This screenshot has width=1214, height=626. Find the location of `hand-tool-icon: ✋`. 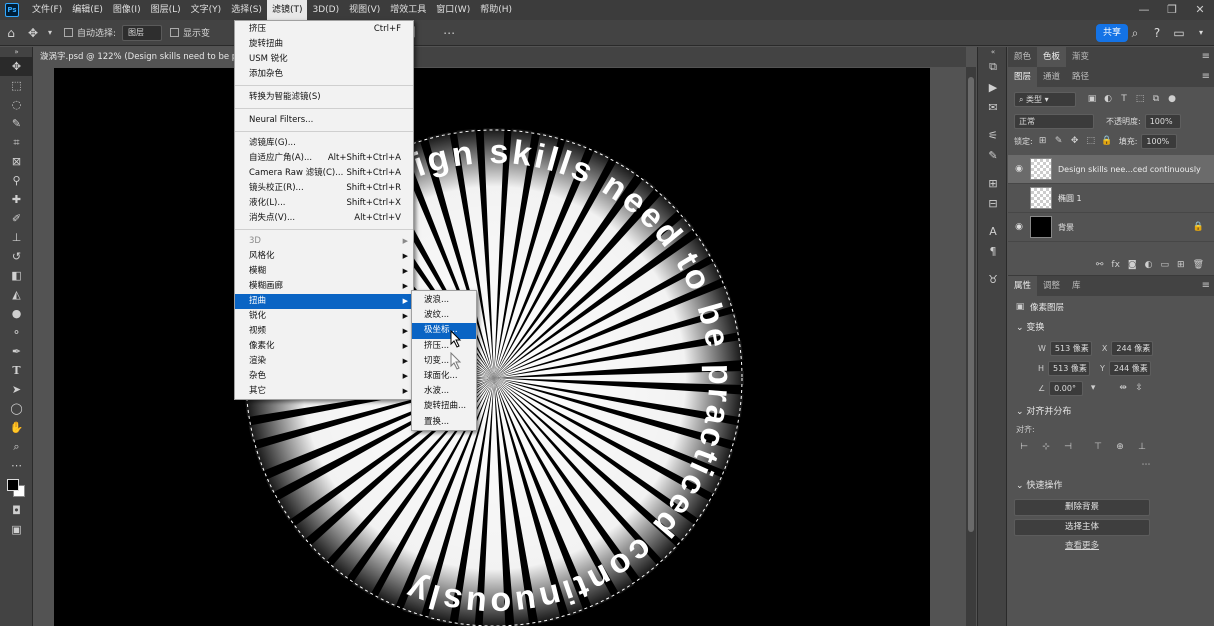

hand-tool-icon: ✋ is located at coordinates (16, 427).